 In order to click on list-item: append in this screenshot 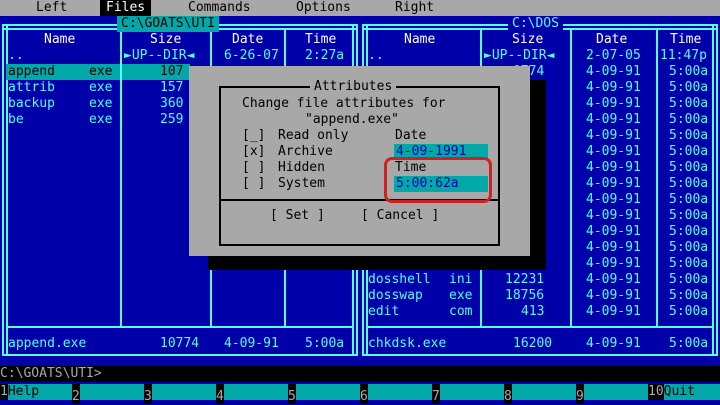, I will do `click(31, 72)`.